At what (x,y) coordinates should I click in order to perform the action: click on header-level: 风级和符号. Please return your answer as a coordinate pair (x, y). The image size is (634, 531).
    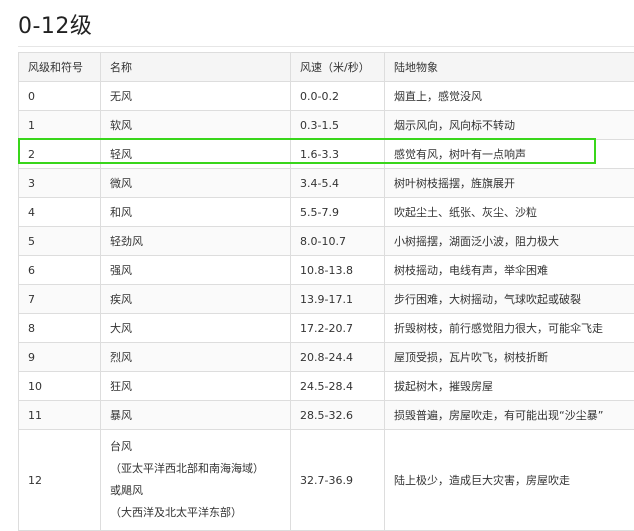
    Looking at the image, I should click on (59, 67).